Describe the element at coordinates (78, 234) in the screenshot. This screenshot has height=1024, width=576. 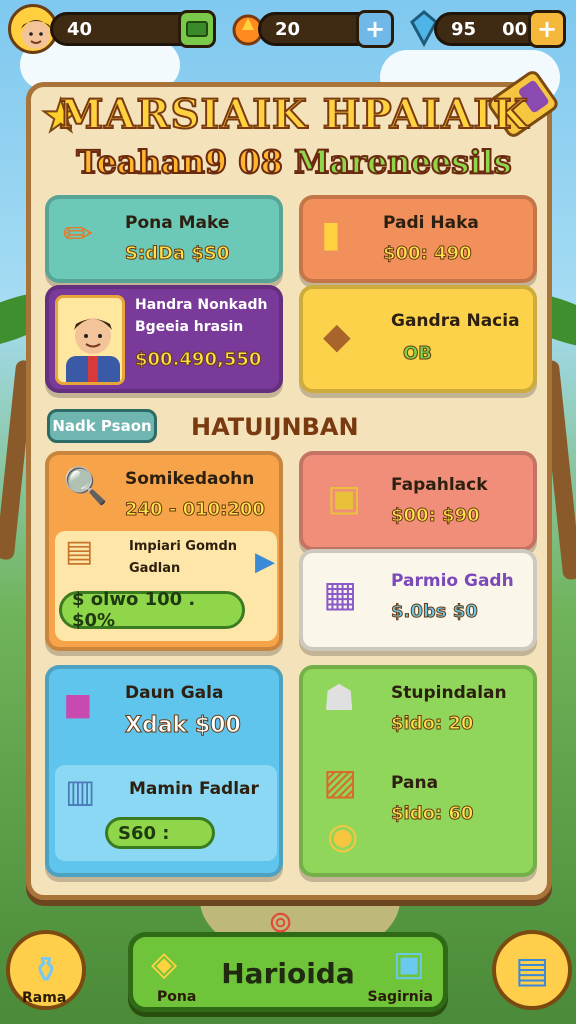
I see `pencil-tool-icon: ✏` at that location.